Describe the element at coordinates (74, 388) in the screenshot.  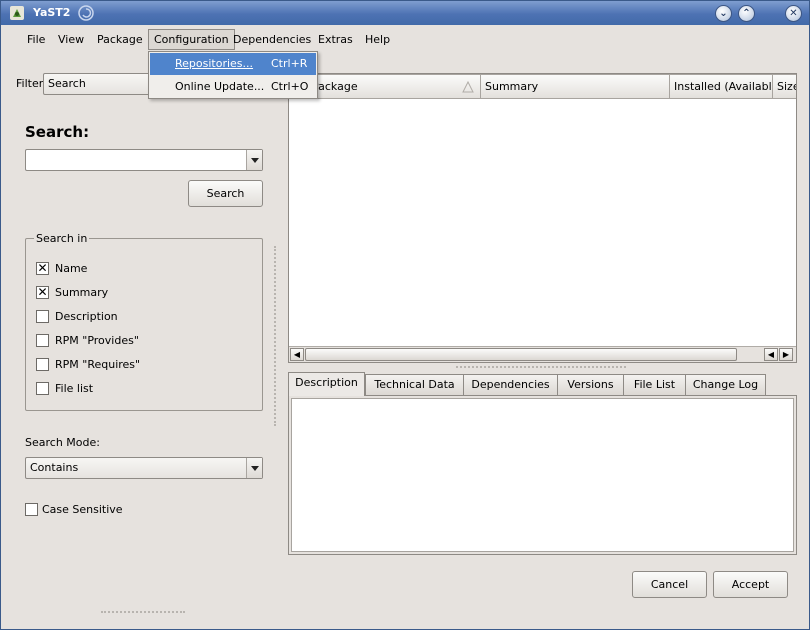
I see `checkbox-label: File list` at that location.